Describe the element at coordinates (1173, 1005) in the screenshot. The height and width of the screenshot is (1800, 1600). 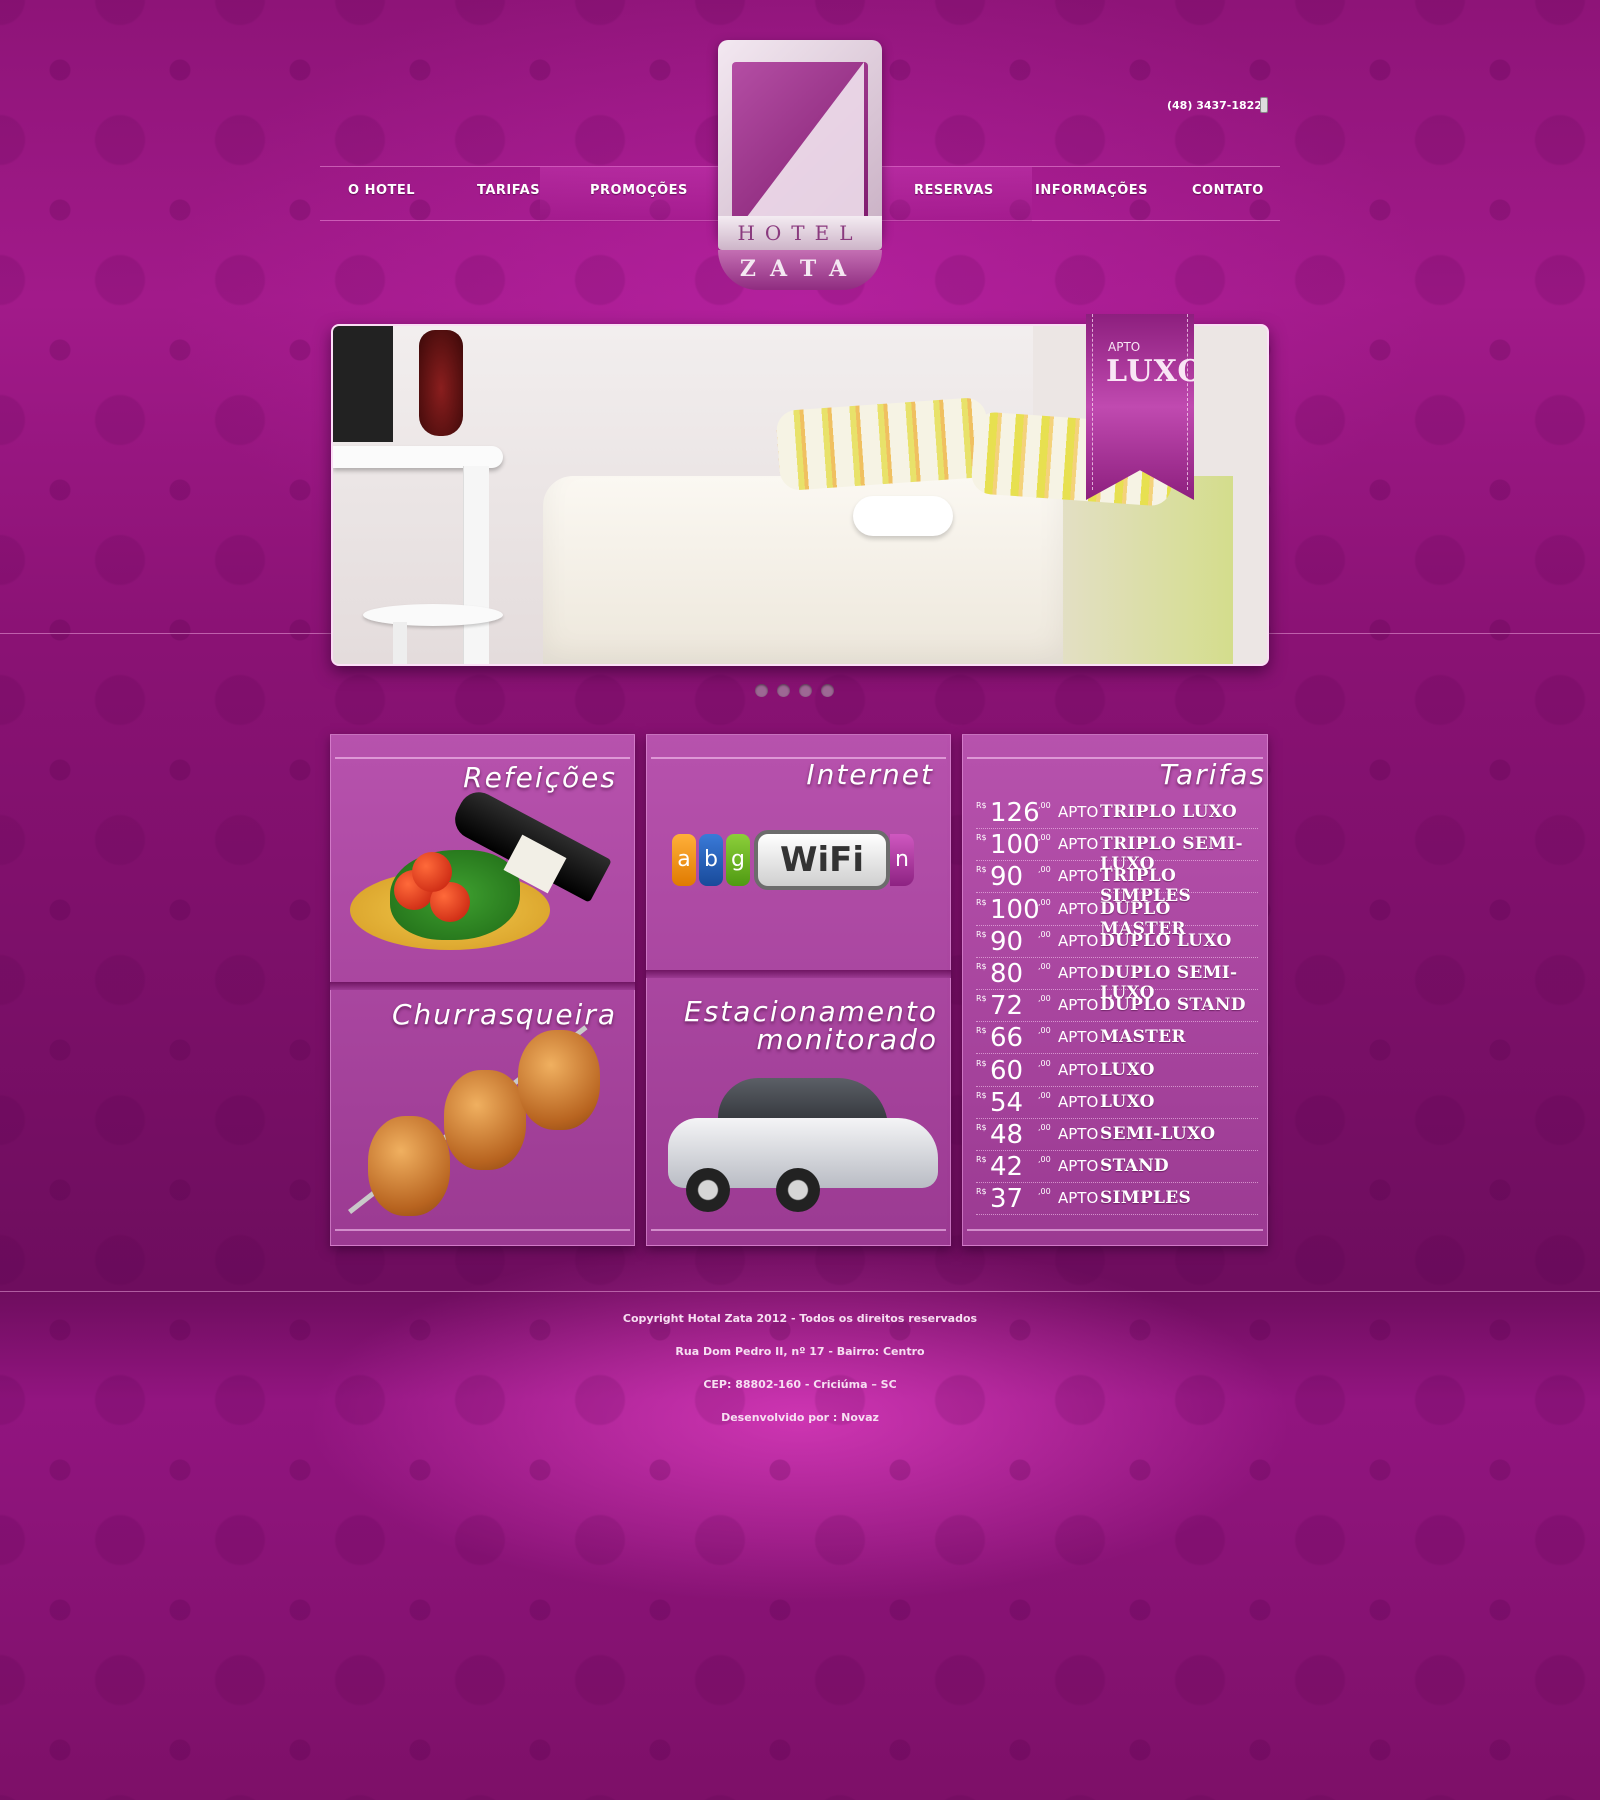
I see `rate-room-name: DUPLO STAND` at that location.